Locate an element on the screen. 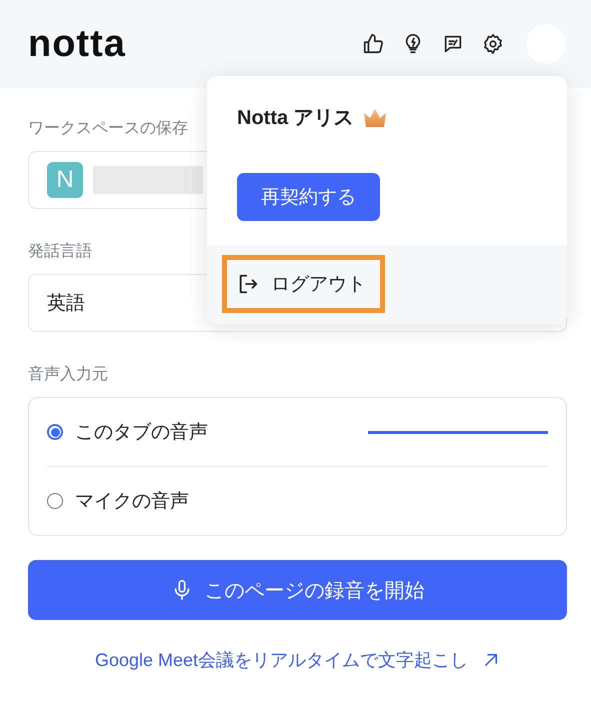  option-label: マイクの音声 is located at coordinates (132, 502).